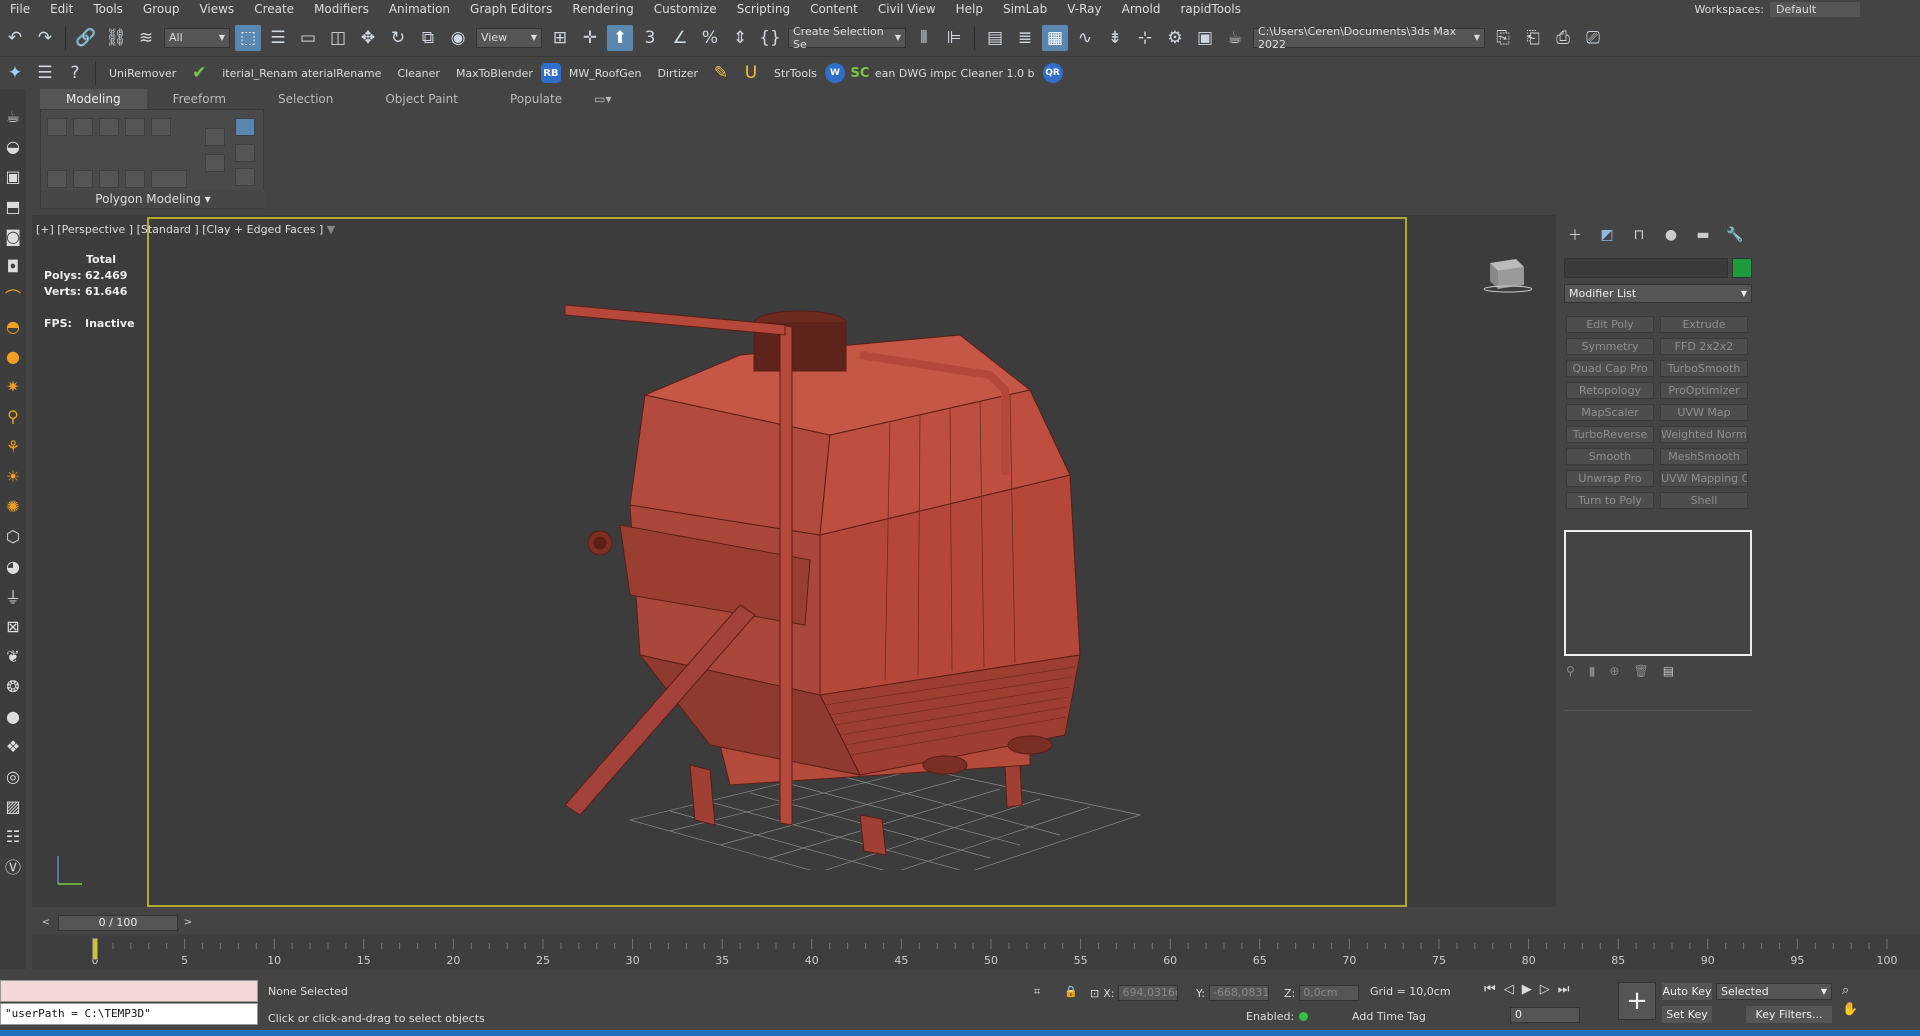 The width and height of the screenshot is (1920, 1036). Describe the element at coordinates (1084, 9) in the screenshot. I see `menu-v-ray: V-Ray` at that location.